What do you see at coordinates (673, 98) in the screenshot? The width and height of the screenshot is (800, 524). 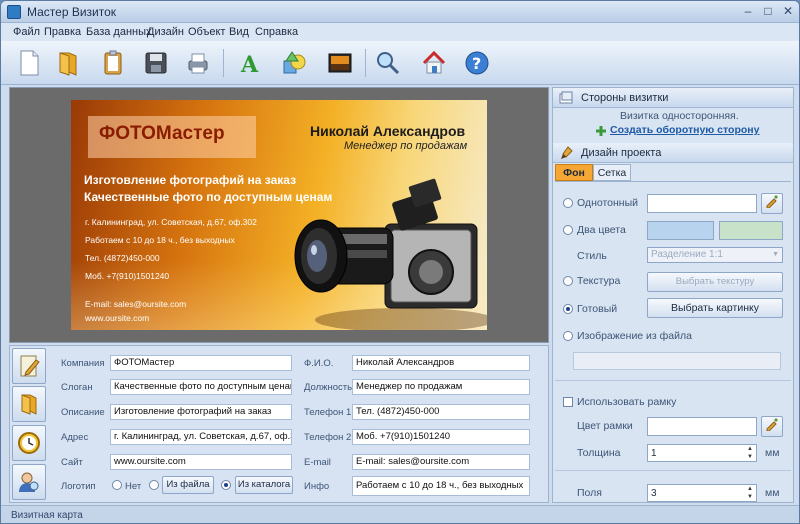 I see `sides-header: Стороны визитки` at bounding box center [673, 98].